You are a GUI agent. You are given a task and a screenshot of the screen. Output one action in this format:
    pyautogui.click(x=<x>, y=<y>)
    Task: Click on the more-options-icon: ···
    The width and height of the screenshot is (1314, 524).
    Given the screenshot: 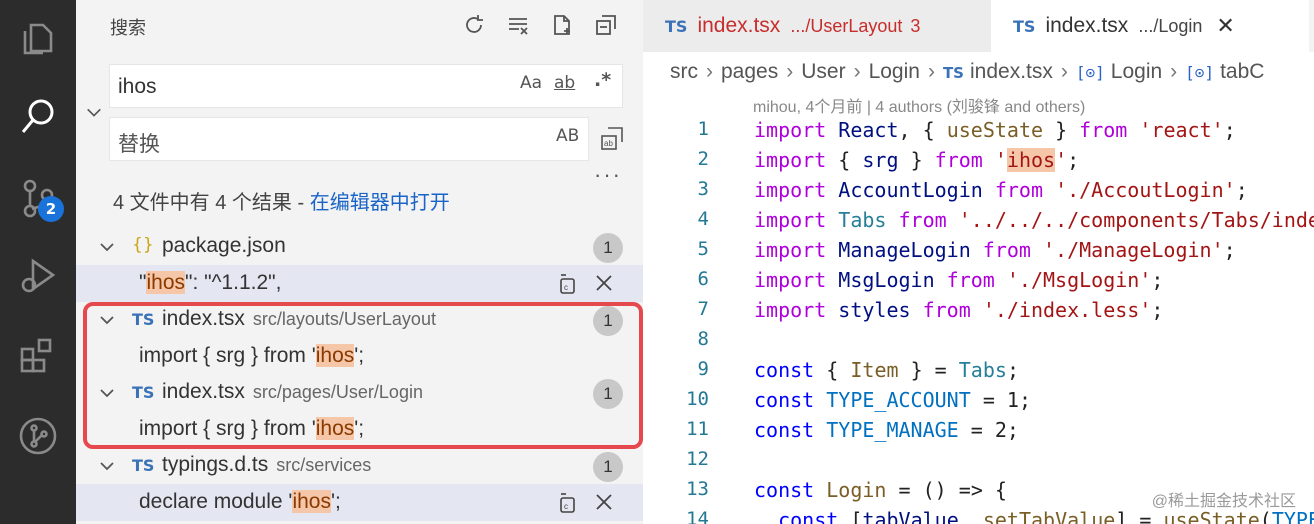 What is the action you would take?
    pyautogui.click(x=608, y=175)
    